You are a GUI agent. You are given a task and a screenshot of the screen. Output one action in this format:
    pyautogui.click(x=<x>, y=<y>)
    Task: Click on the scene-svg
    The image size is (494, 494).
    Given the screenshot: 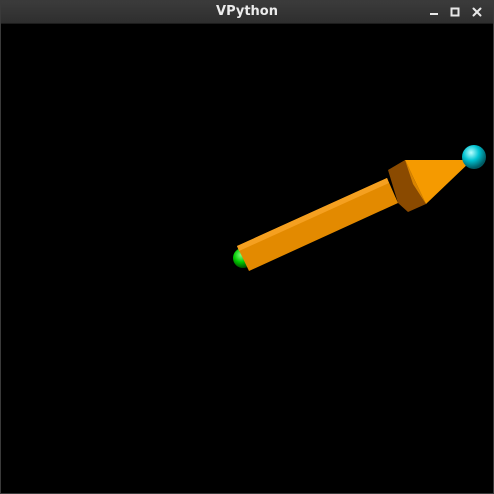 What is the action you would take?
    pyautogui.click(x=359, y=208)
    